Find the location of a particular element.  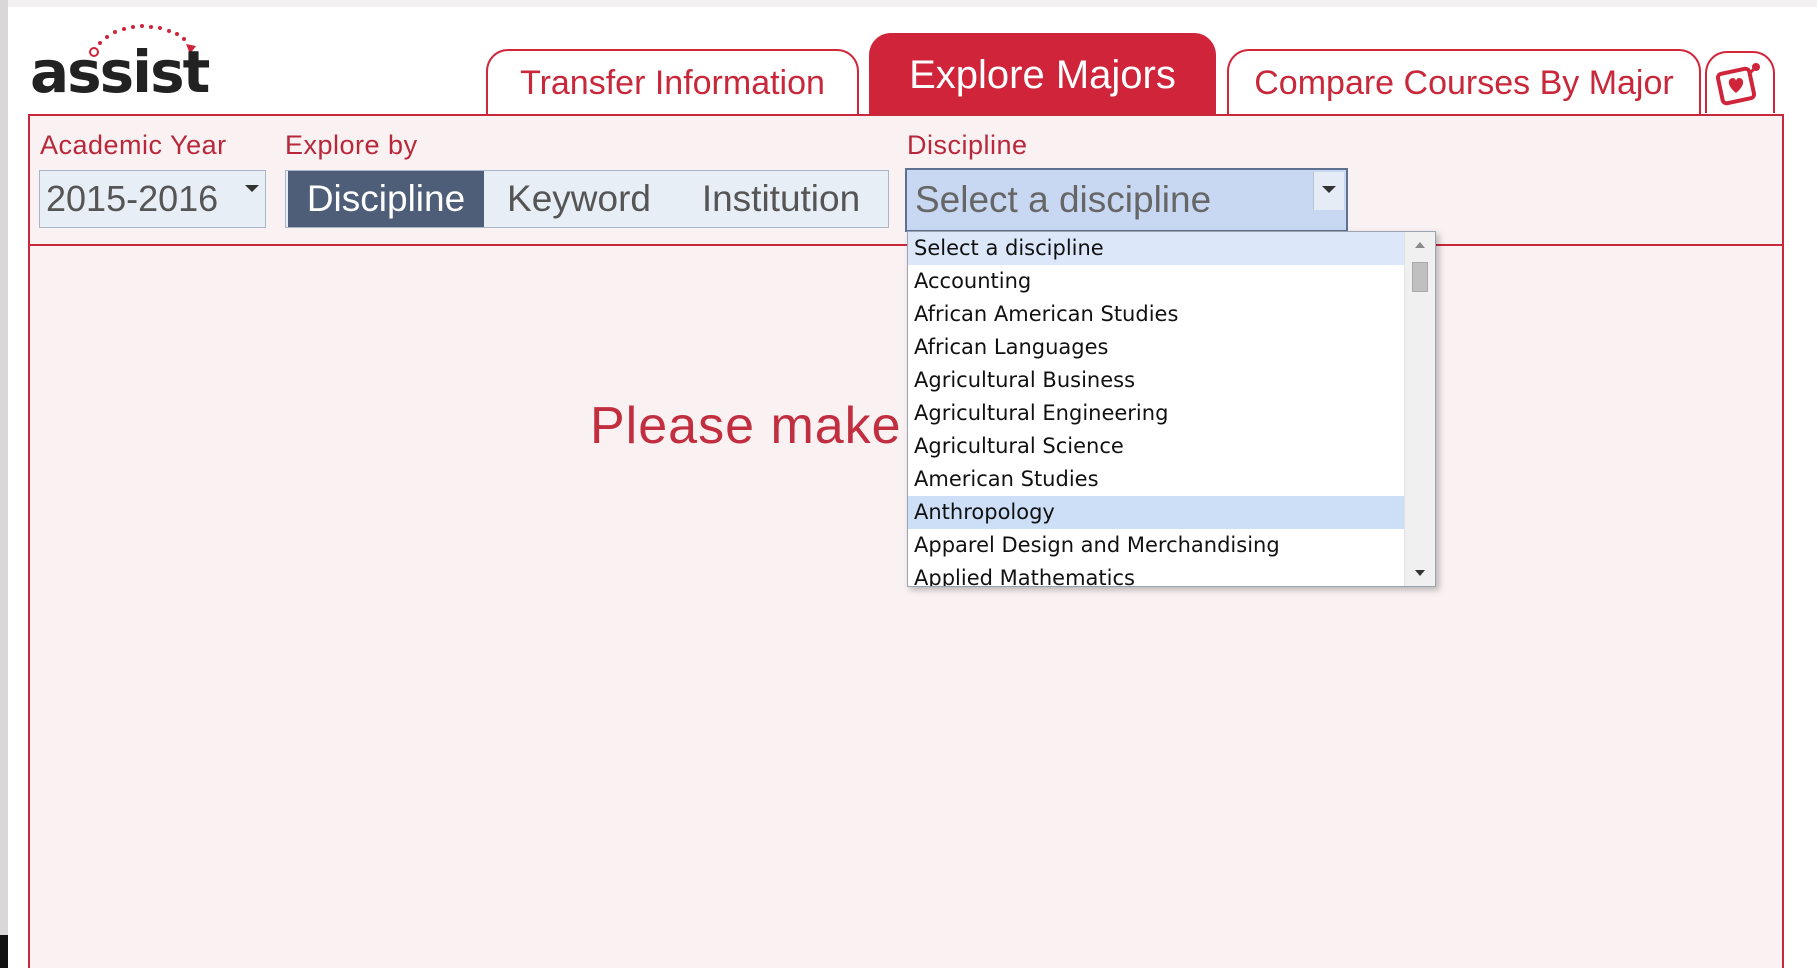

explore-by-label: Explore by is located at coordinates (351, 145).